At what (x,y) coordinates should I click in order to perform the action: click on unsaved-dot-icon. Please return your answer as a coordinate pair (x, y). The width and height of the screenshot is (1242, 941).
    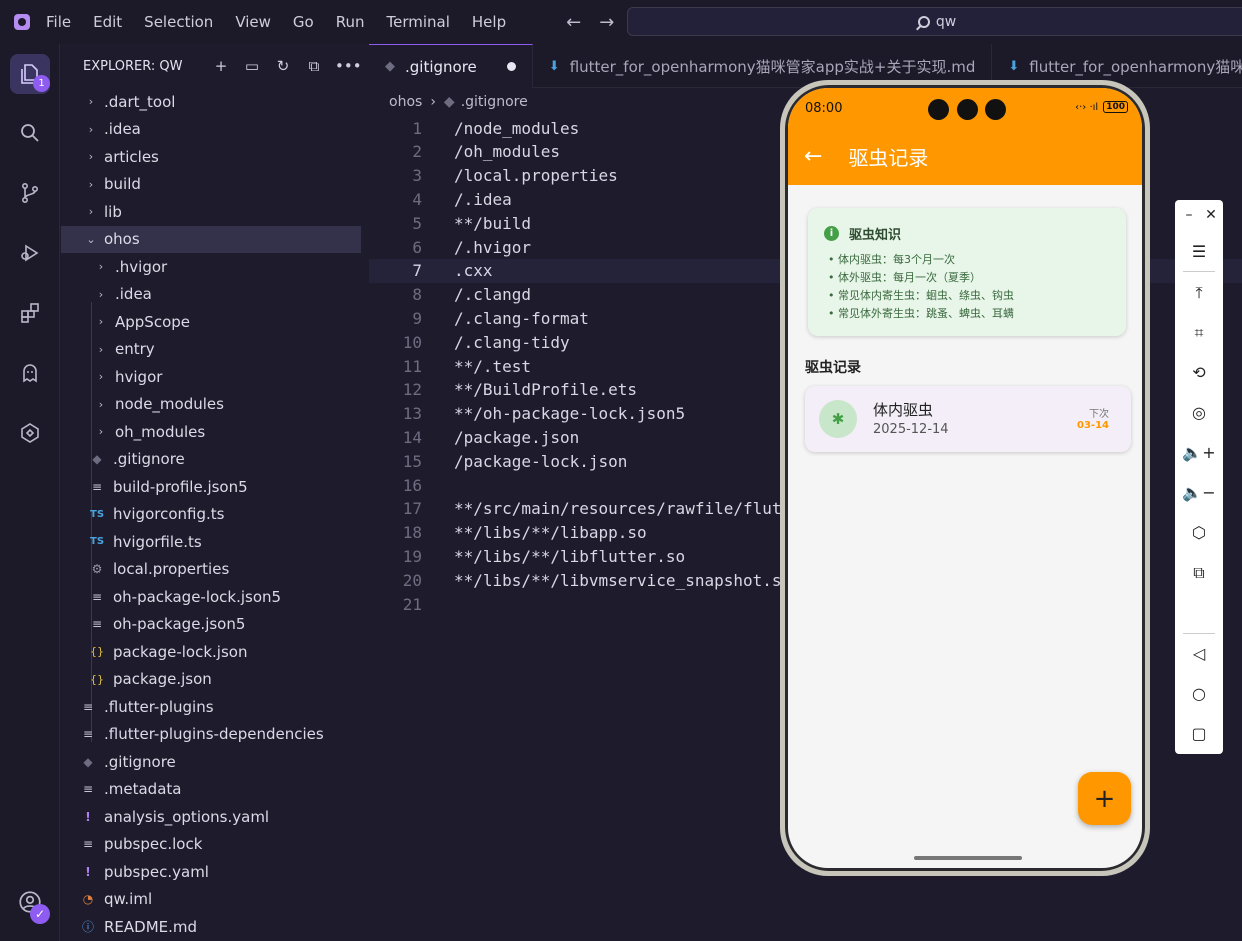
    Looking at the image, I should click on (511, 66).